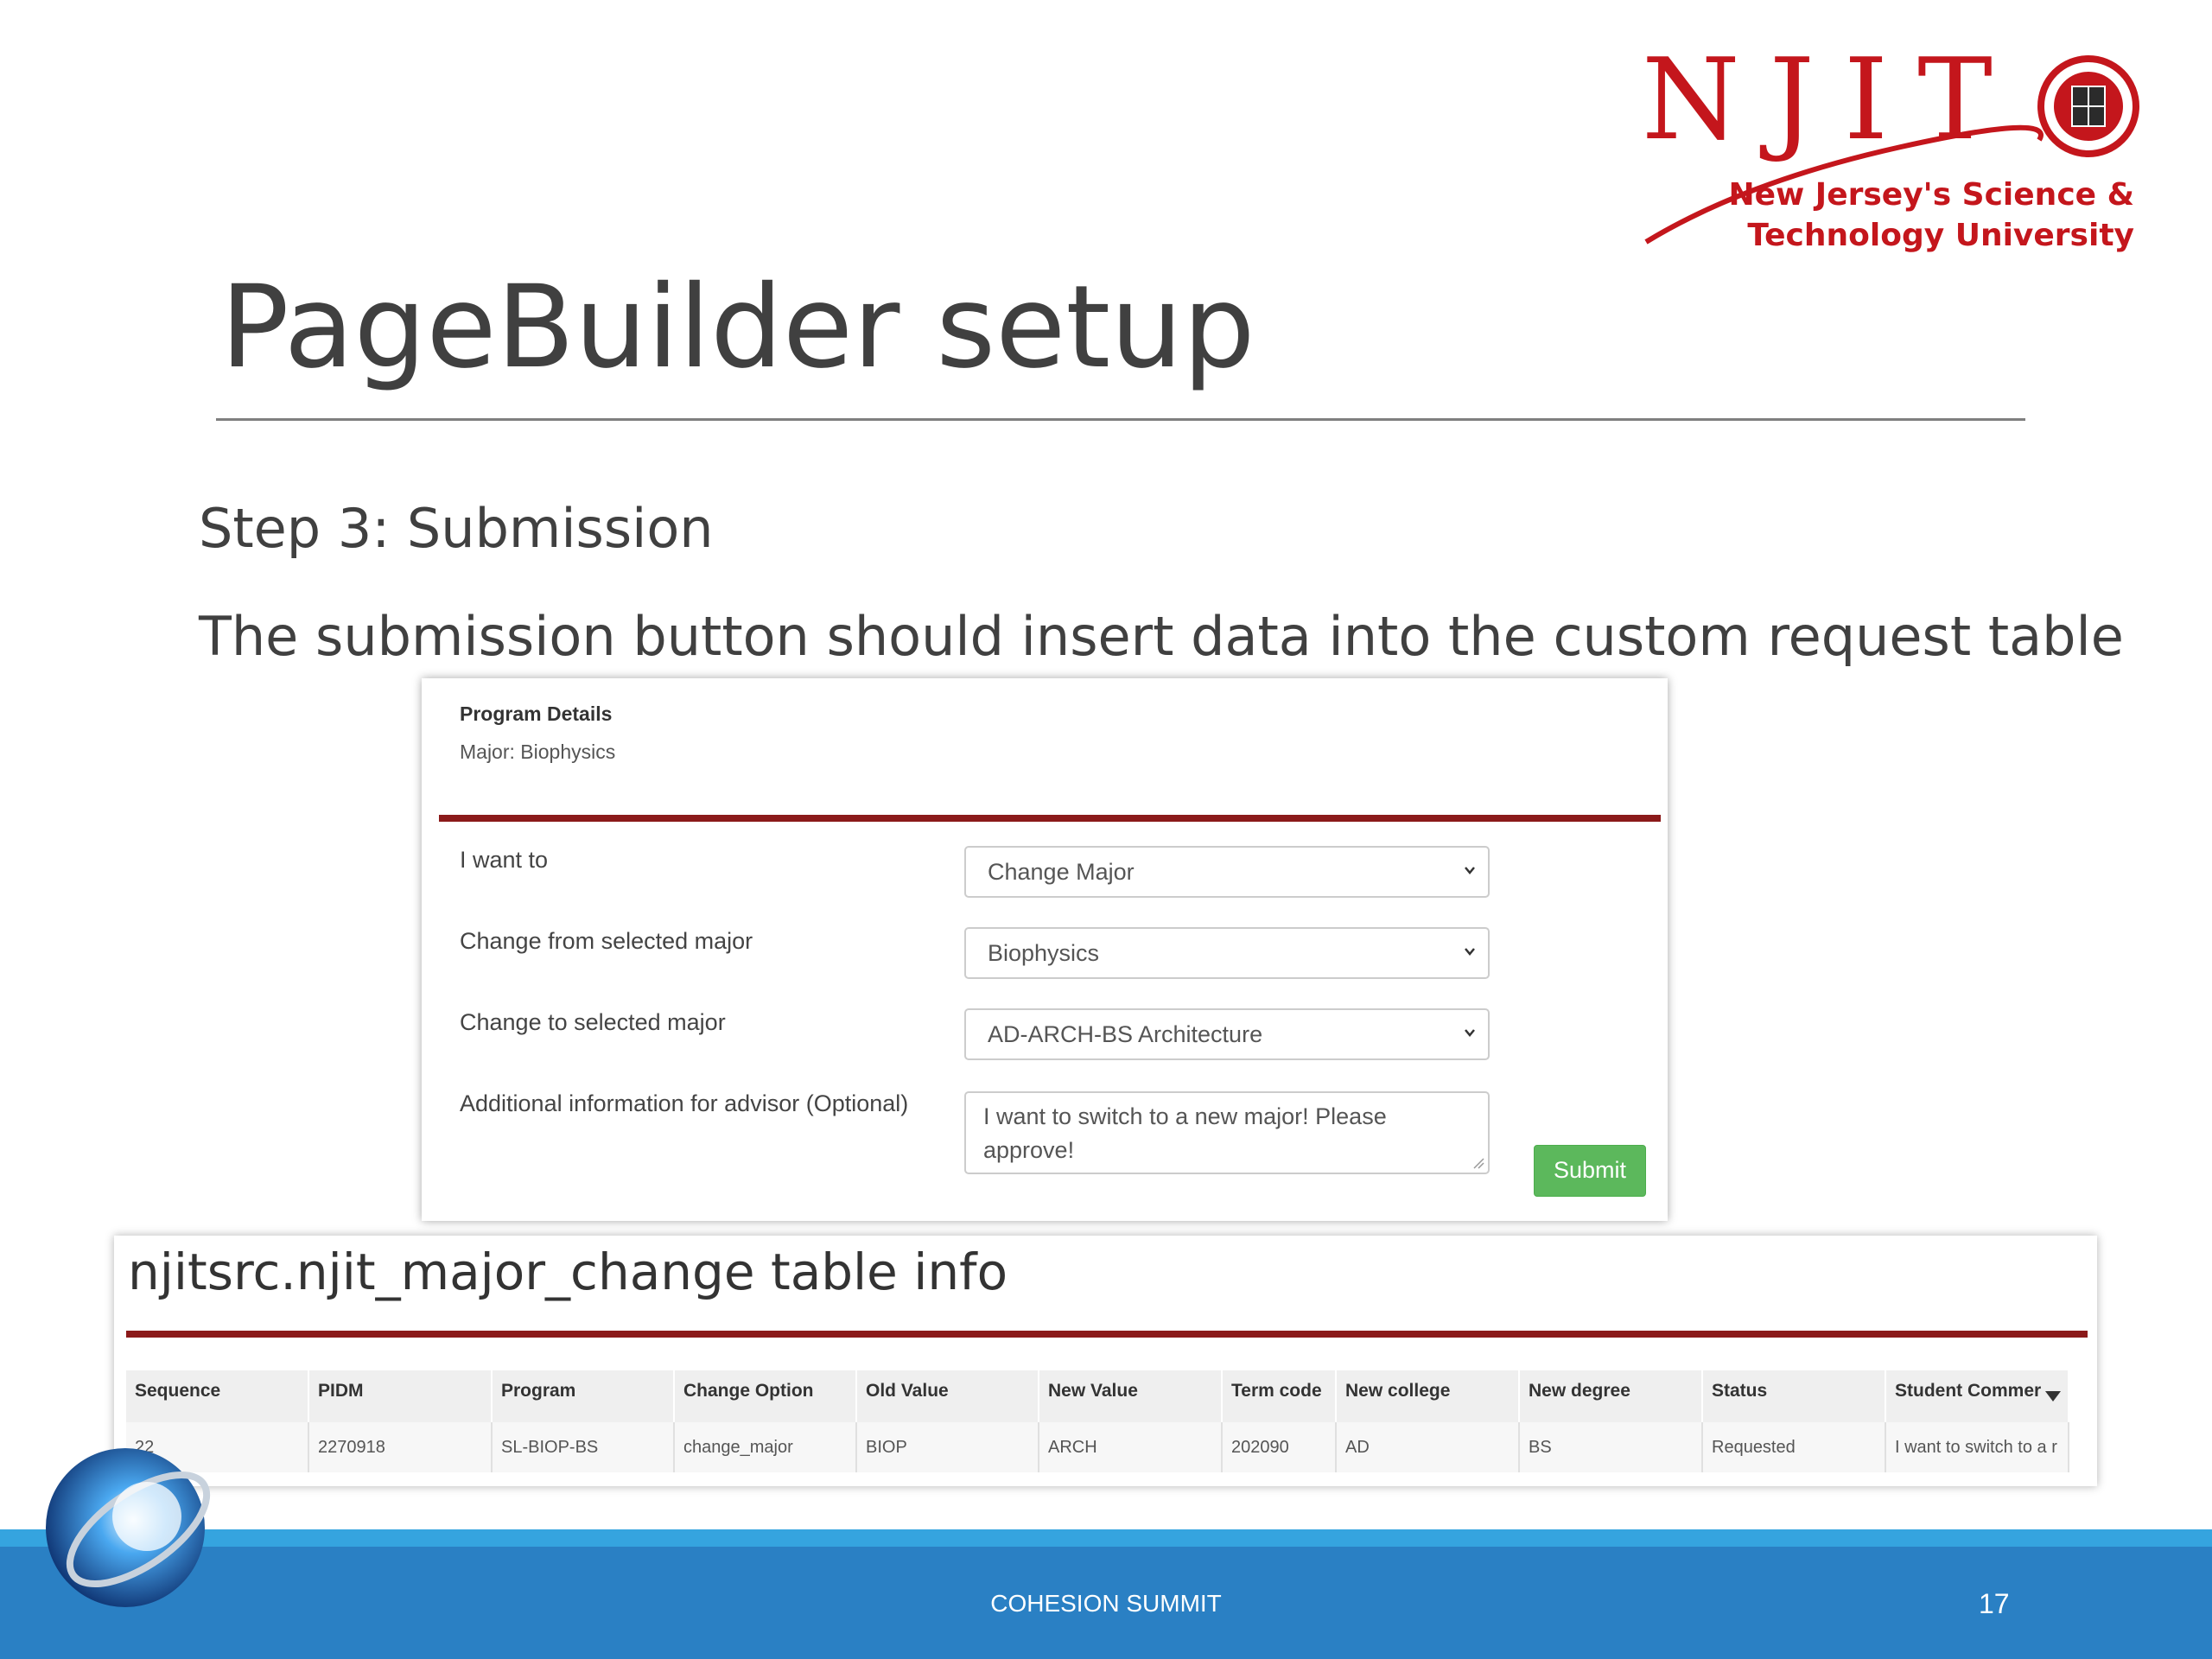  I want to click on table-cell: SL-BIOP-BS, so click(584, 1447).